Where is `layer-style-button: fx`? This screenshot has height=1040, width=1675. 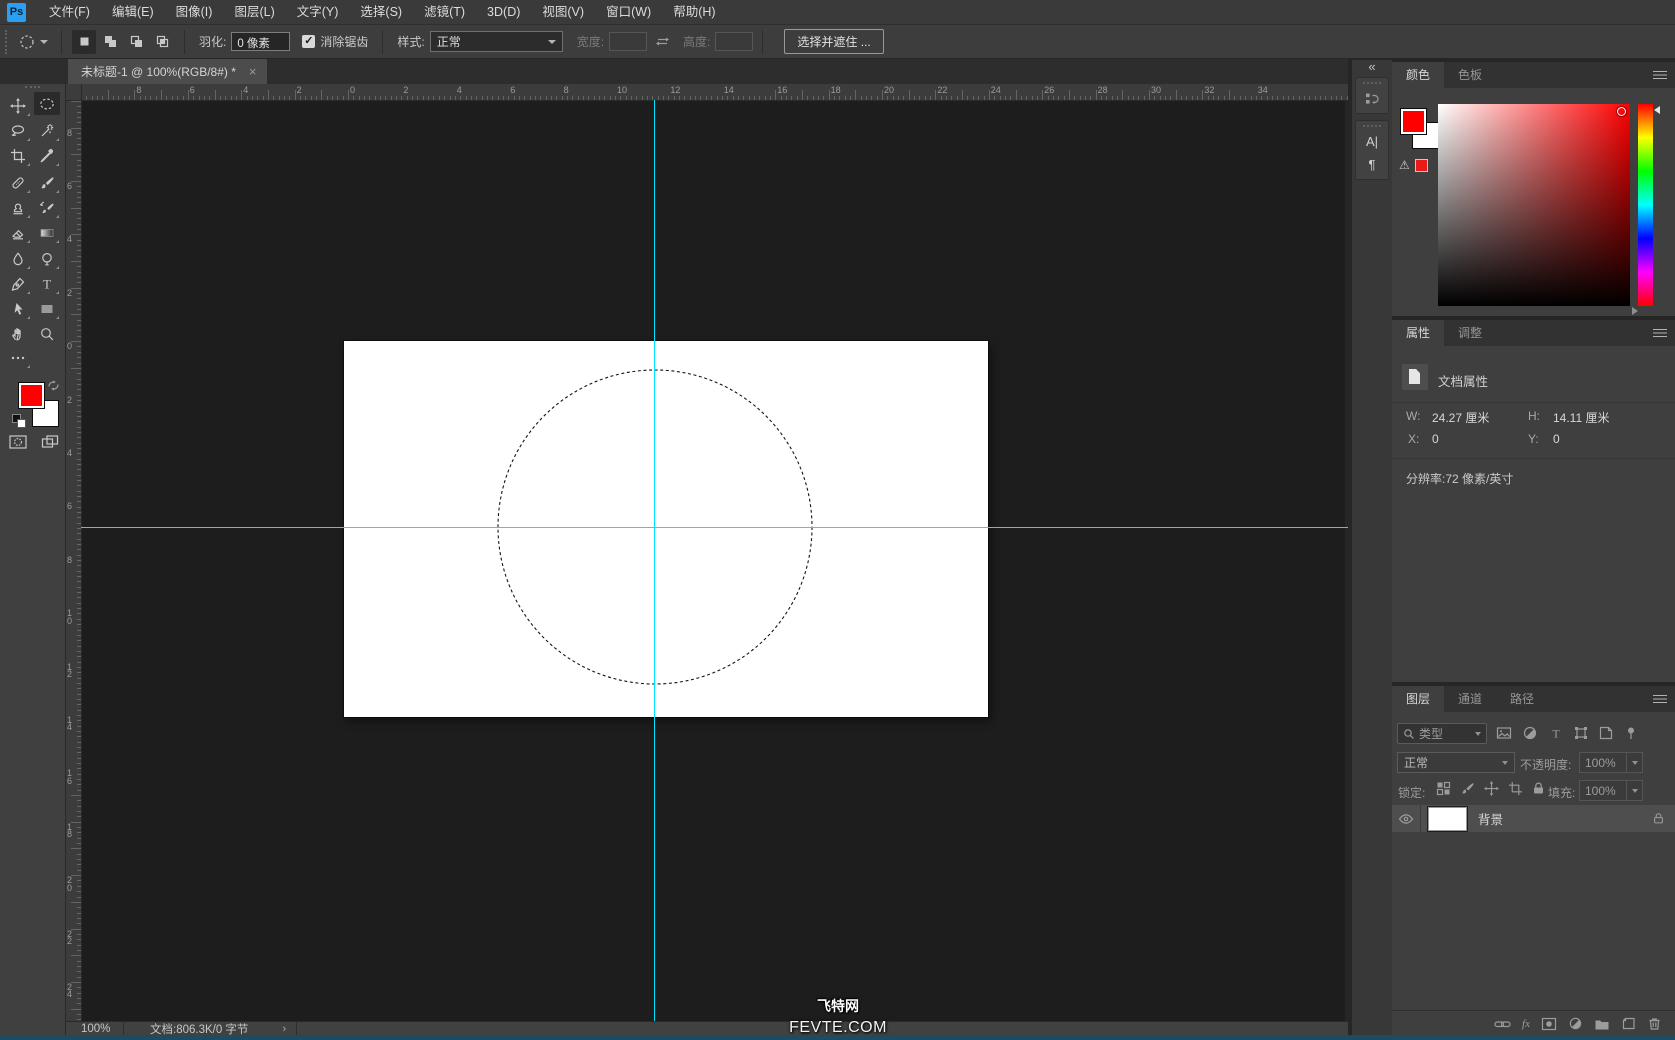 layer-style-button: fx is located at coordinates (1526, 1024).